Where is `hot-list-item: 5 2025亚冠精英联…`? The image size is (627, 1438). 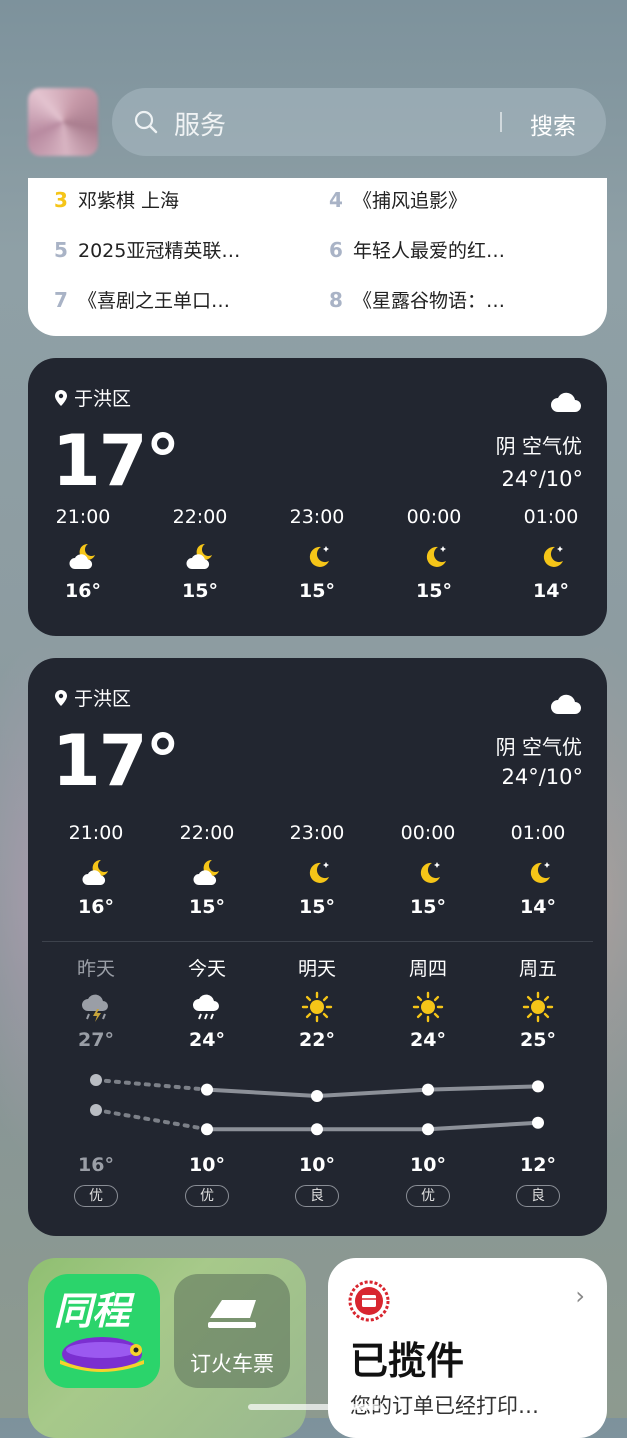 hot-list-item: 5 2025亚冠精英联… is located at coordinates (147, 249).